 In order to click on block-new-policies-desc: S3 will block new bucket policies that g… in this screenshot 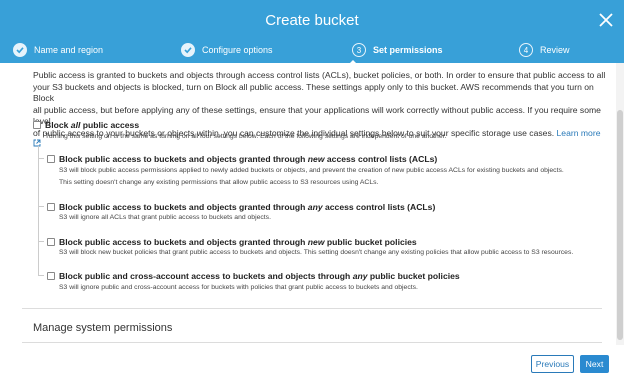, I will do `click(316, 252)`.